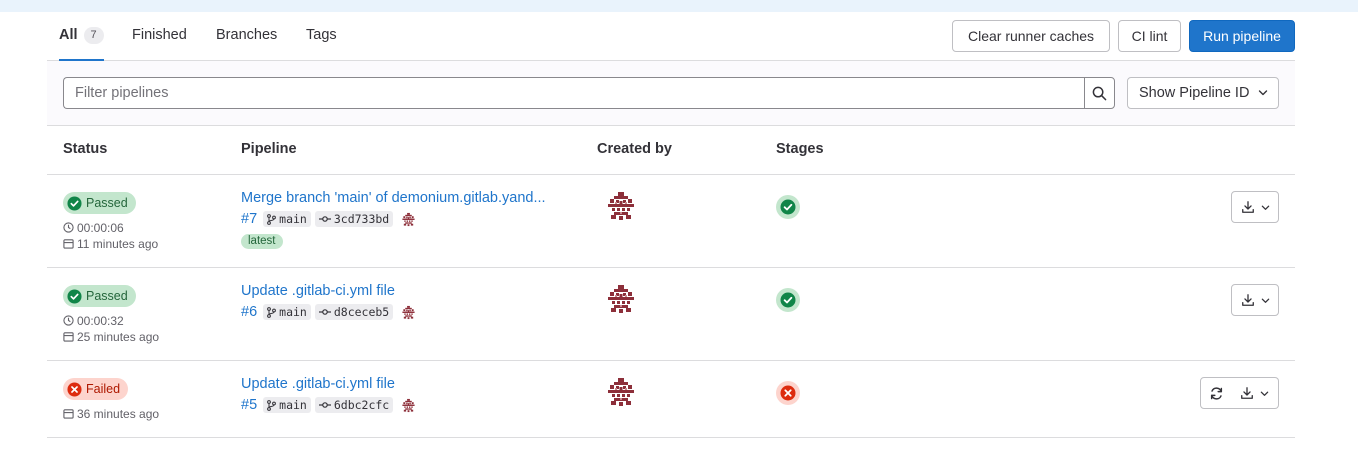  I want to click on finished-time: 36 minutes ago, so click(111, 413).